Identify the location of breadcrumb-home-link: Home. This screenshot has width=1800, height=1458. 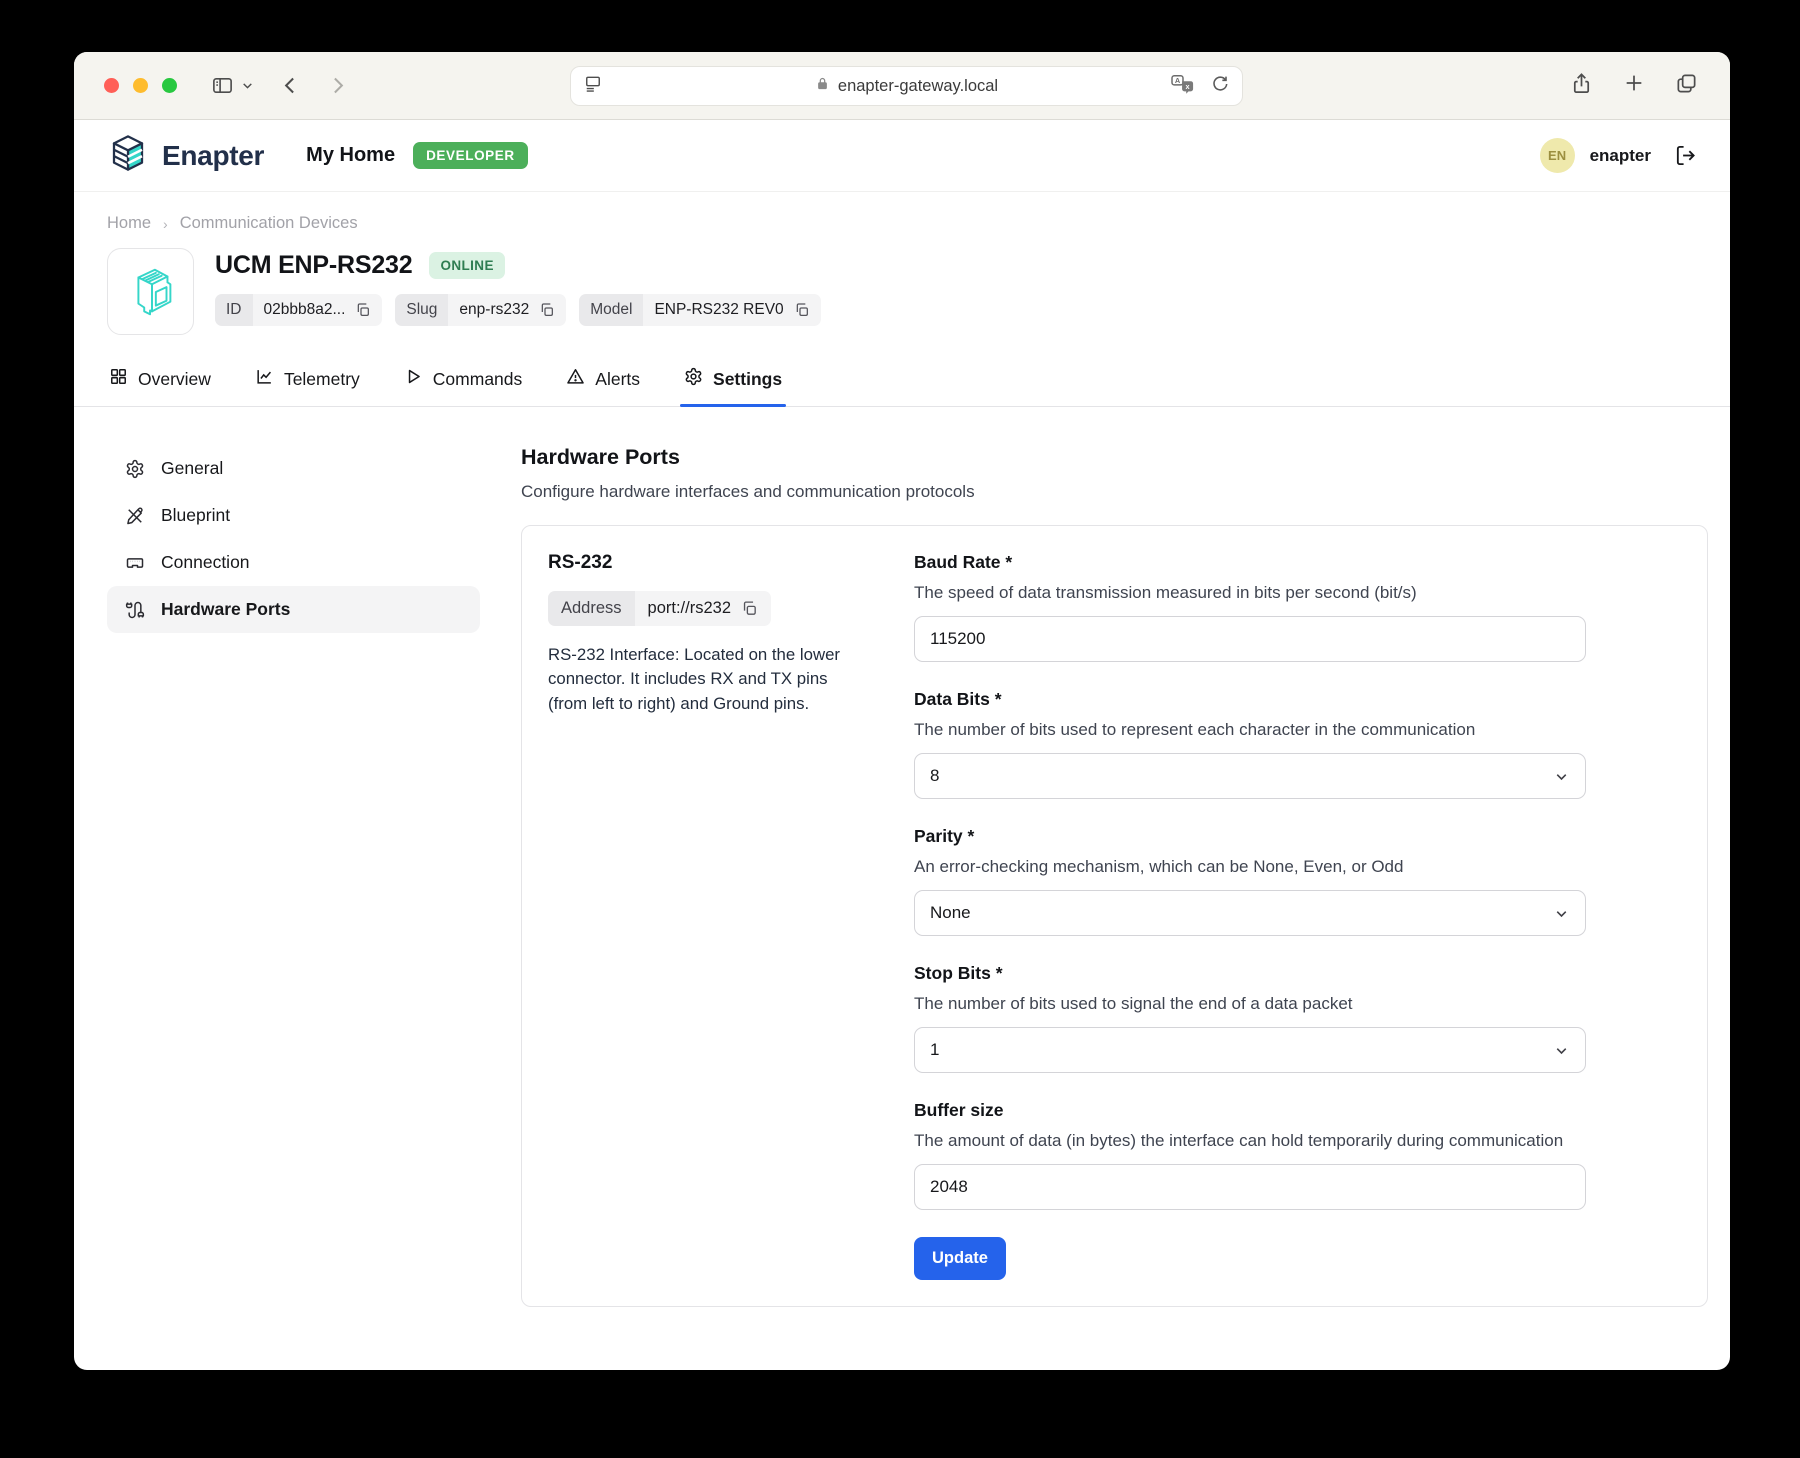
(129, 223).